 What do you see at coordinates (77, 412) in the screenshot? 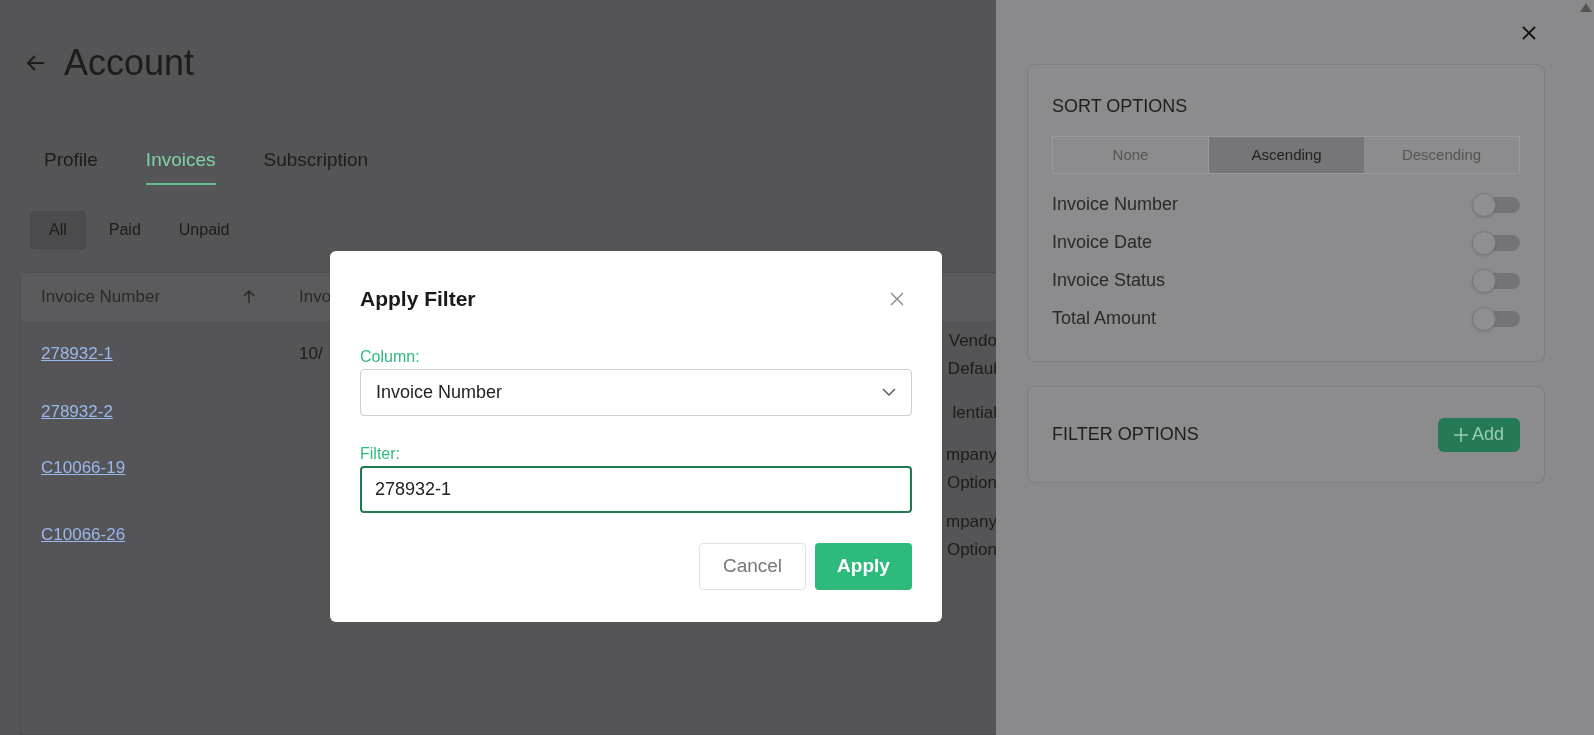
I see `invoice-link: 278932-2` at bounding box center [77, 412].